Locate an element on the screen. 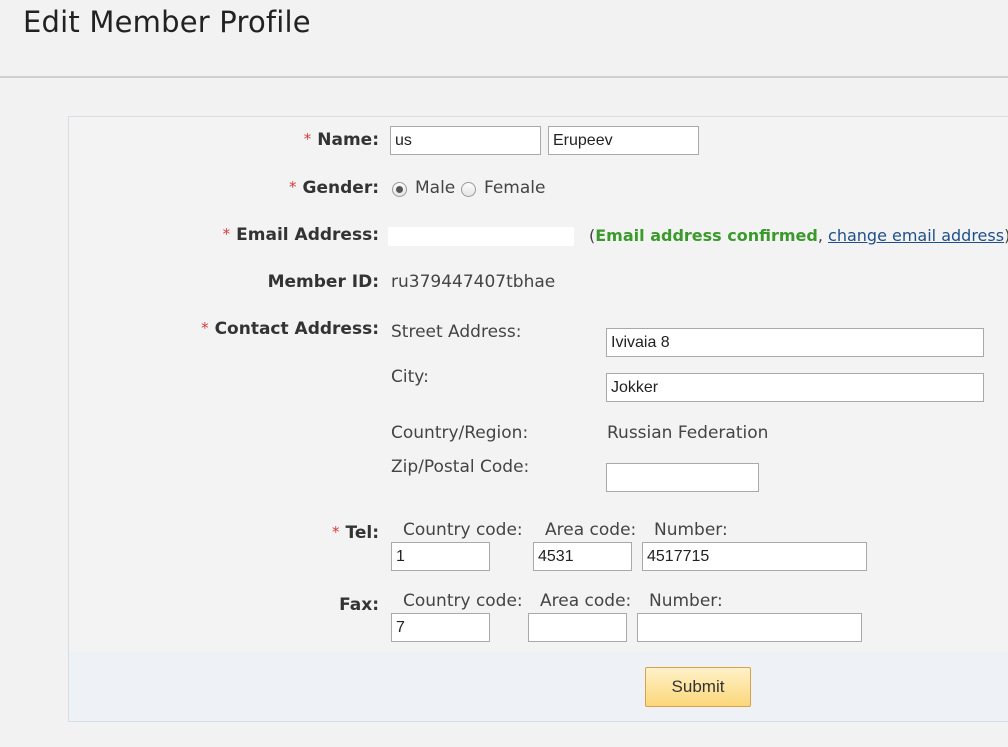  country-region-label: Country/Region: is located at coordinates (460, 433).